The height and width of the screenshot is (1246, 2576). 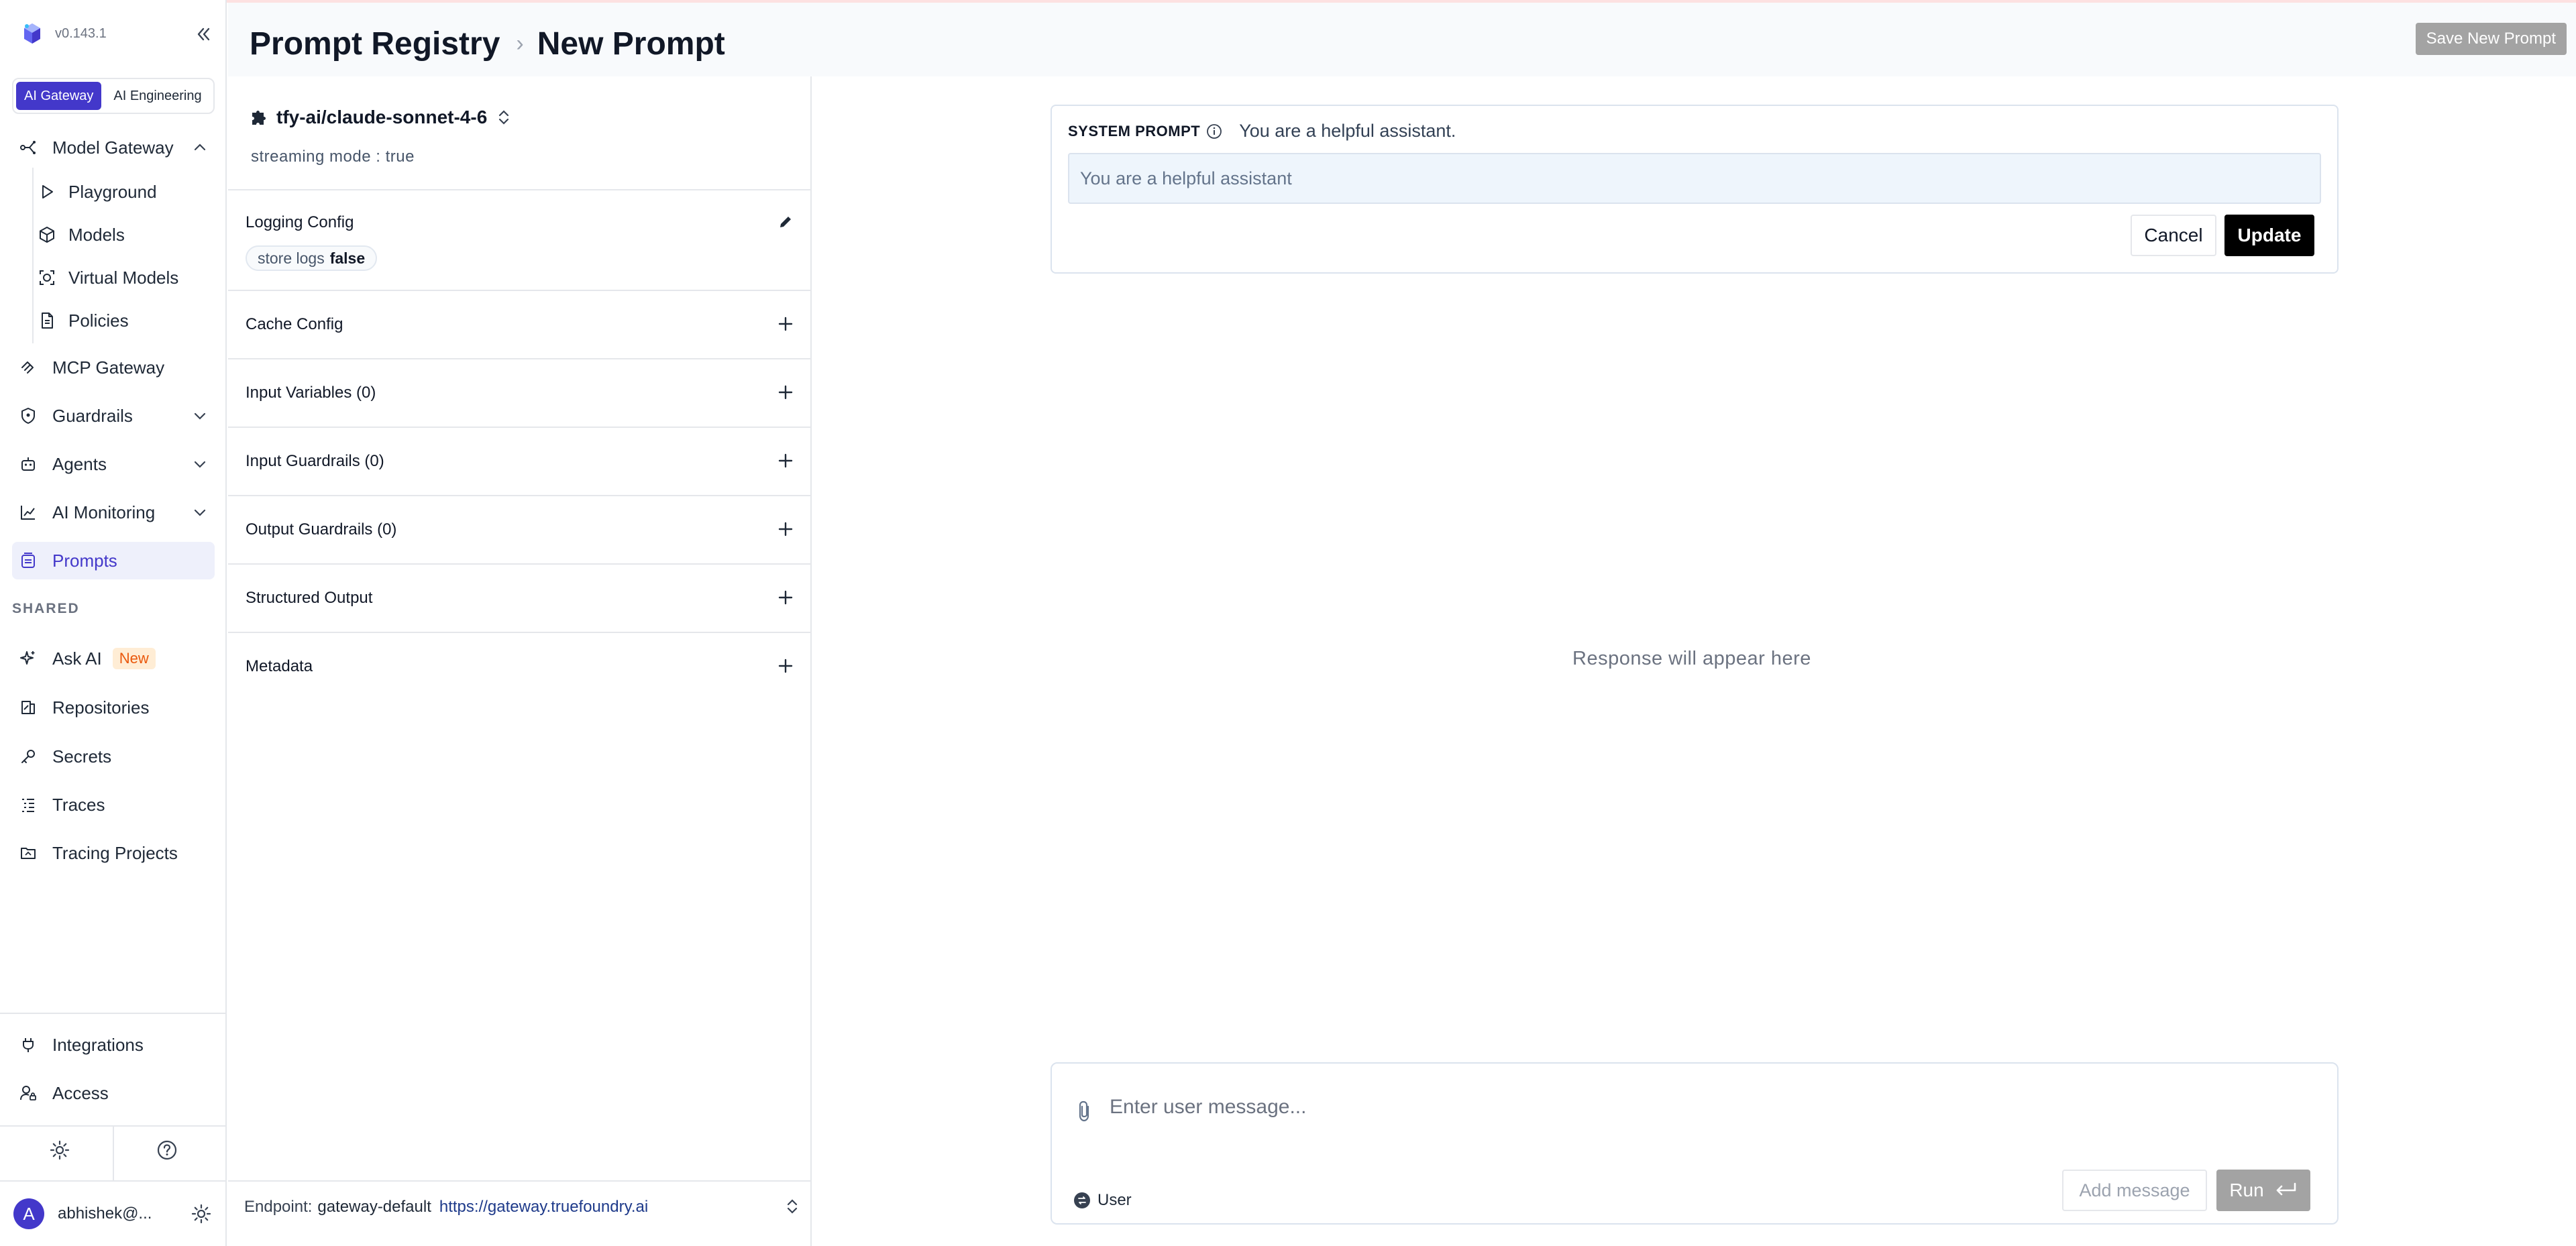 I want to click on sidebar-item-guardrails: Guardrails, so click(x=113, y=416).